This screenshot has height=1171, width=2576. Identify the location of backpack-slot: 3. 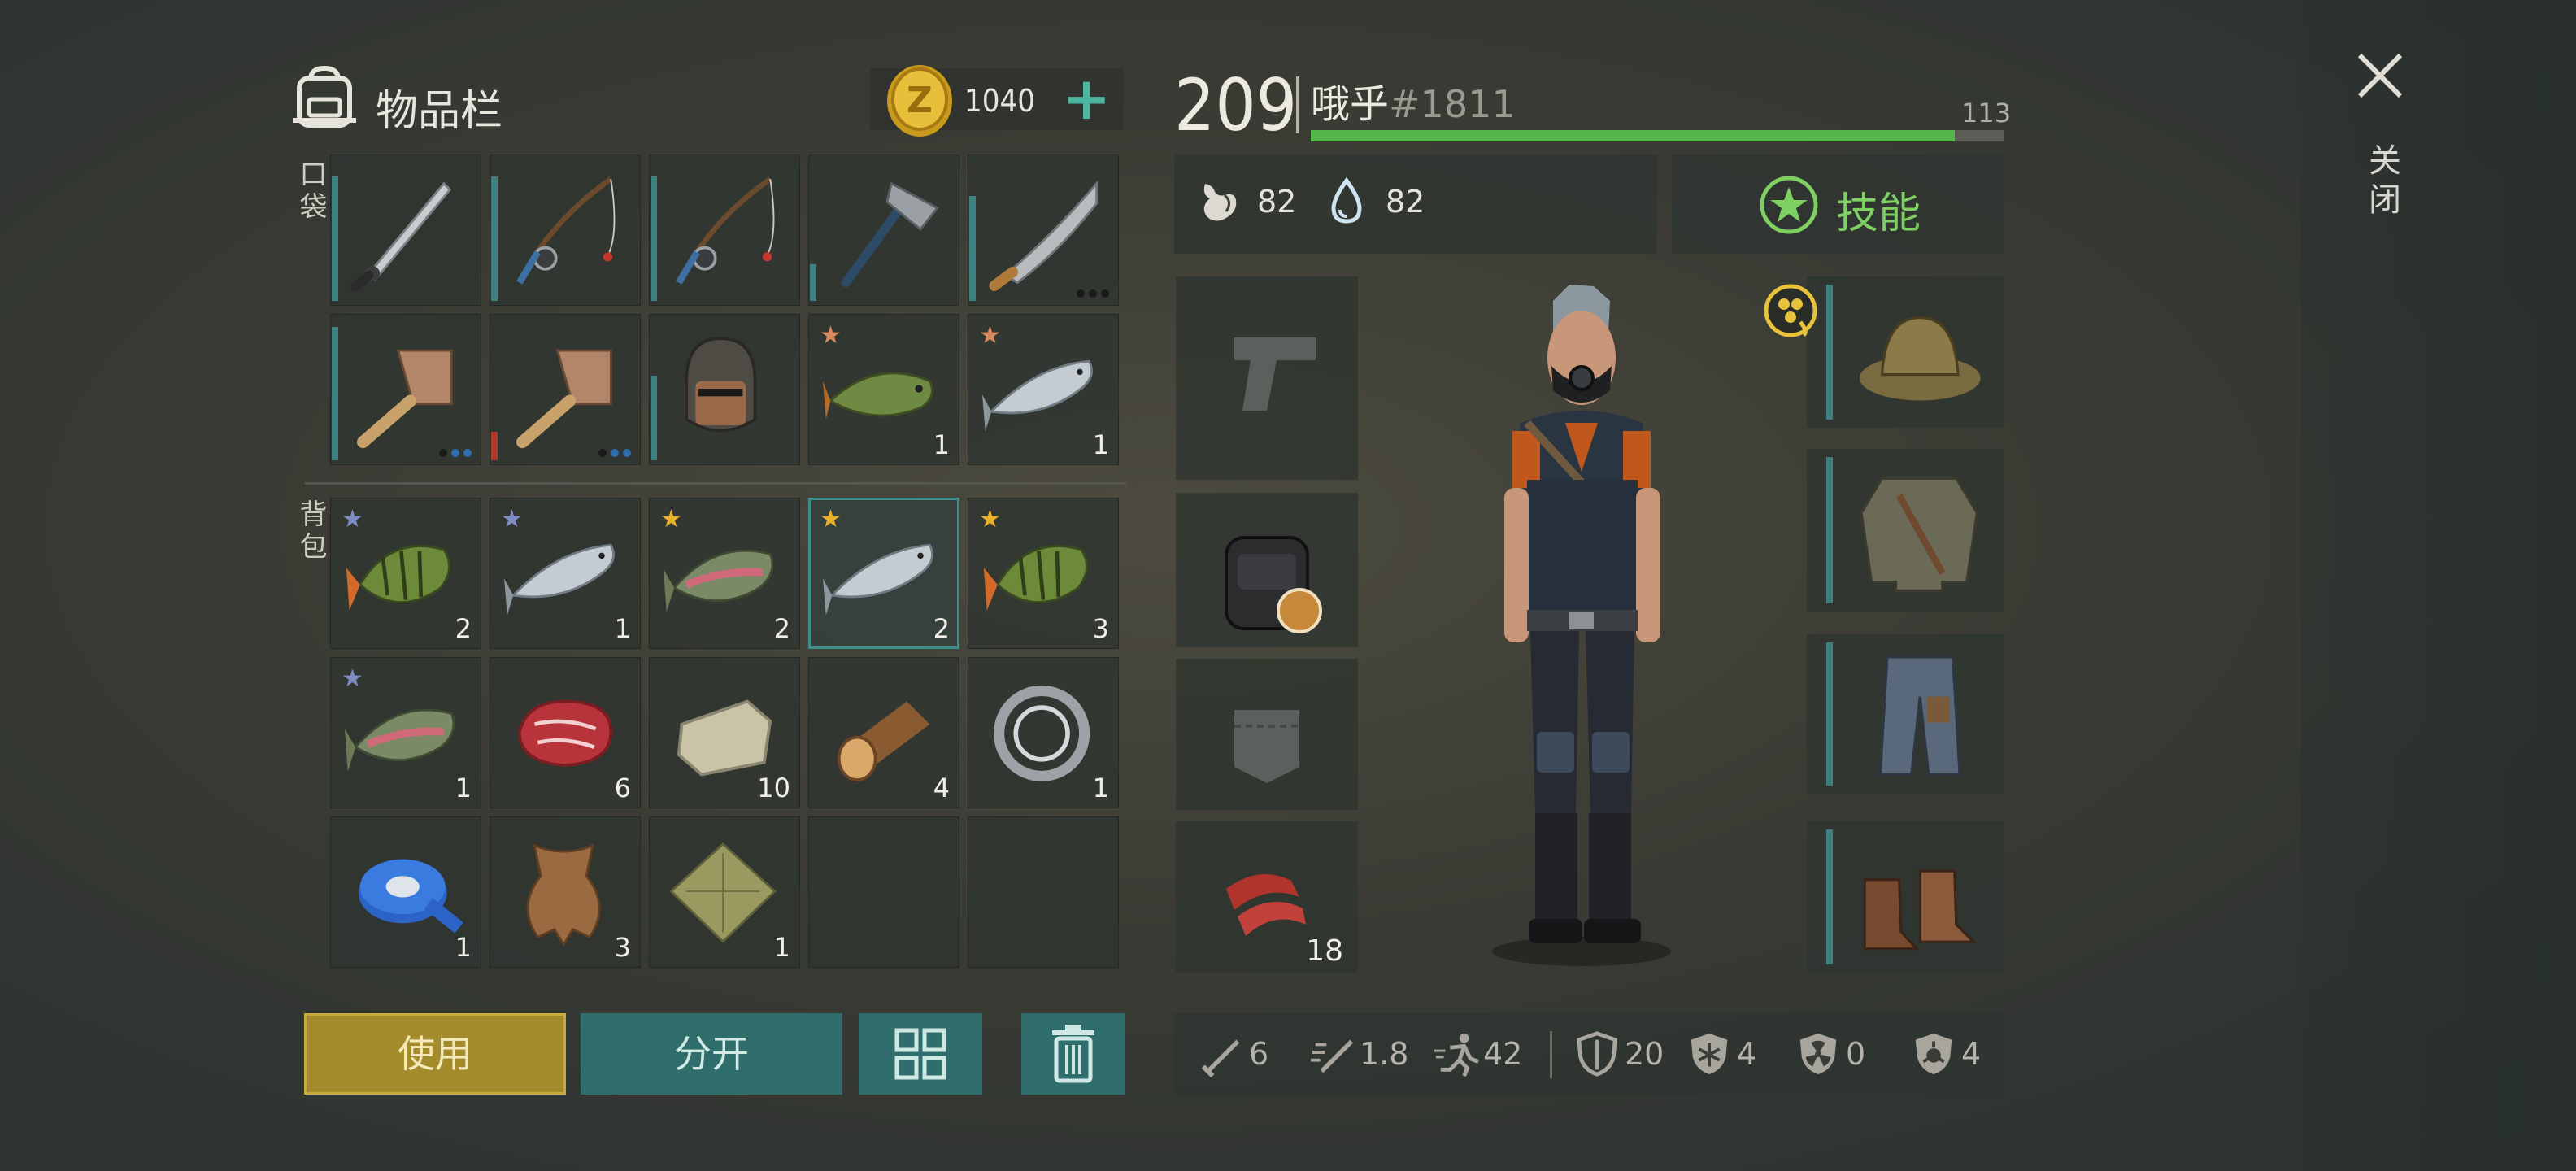
(565, 892).